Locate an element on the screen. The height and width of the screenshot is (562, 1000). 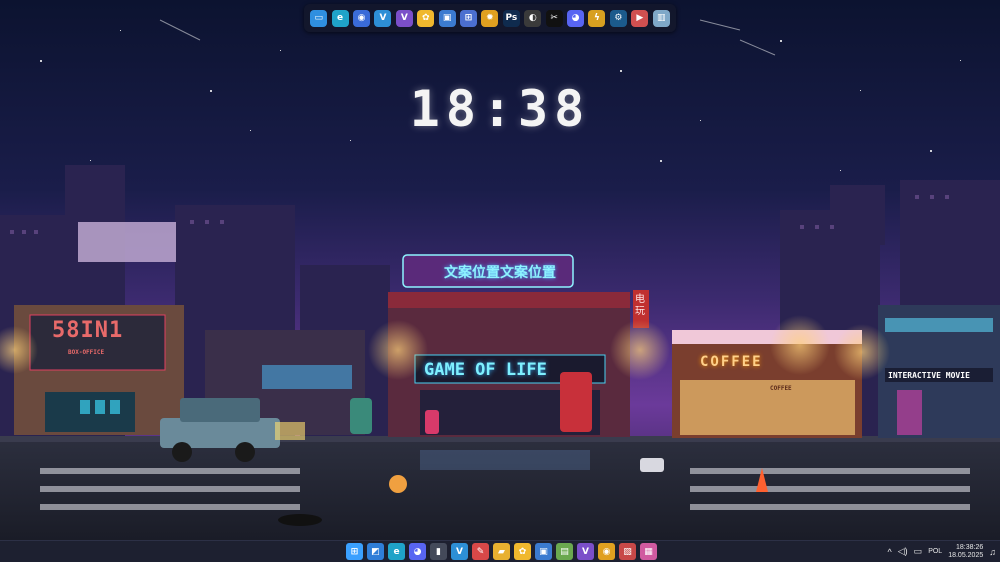
sign-vertical: 电玩 is located at coordinates (640, 305).